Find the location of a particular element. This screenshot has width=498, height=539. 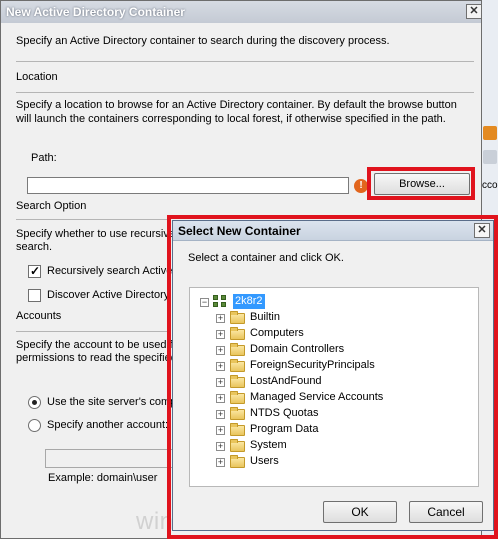

tree-node-label: Domain Controllers is located at coordinates (297, 349).